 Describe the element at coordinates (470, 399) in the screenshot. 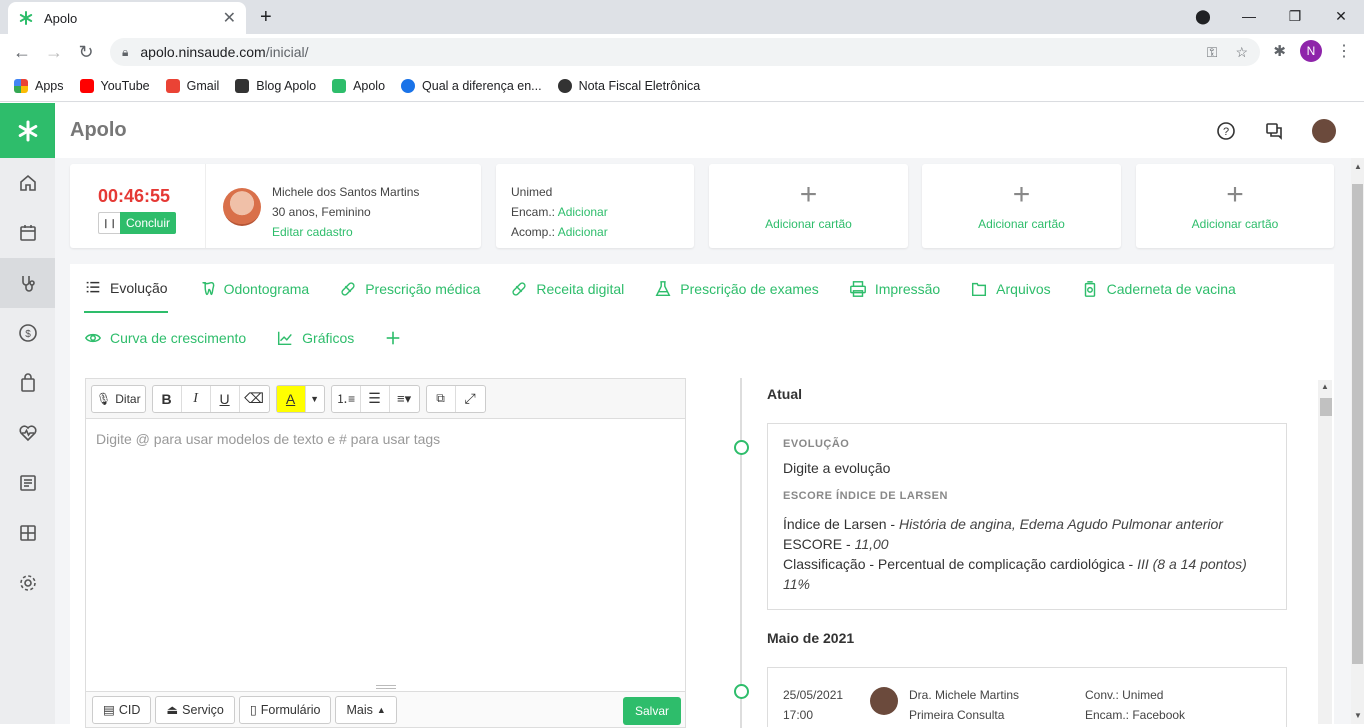

I see `fullscreen-icon: ⤢` at that location.